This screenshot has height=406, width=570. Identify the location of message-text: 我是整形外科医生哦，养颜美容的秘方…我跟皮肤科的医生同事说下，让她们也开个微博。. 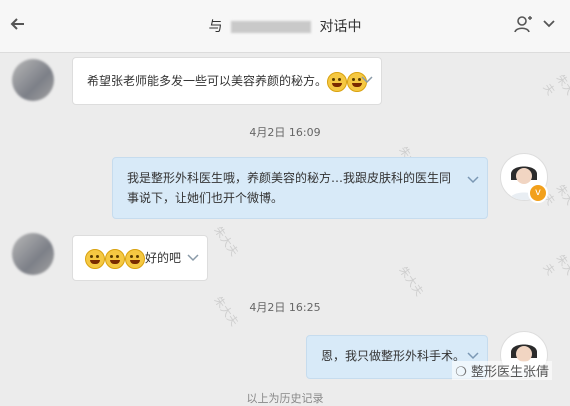
(289, 188).